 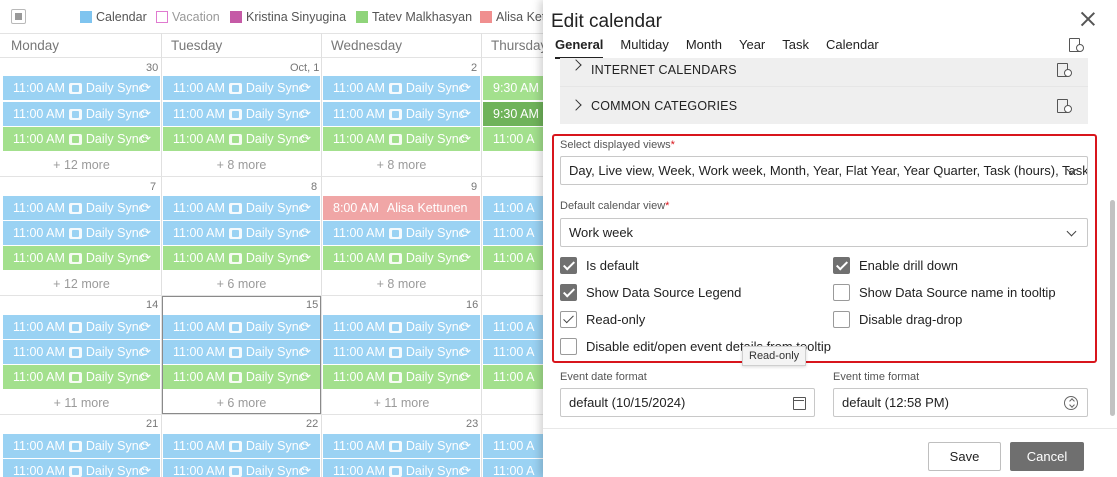 What do you see at coordinates (113, 17) in the screenshot?
I see `legend-item-calendar: Calendar` at bounding box center [113, 17].